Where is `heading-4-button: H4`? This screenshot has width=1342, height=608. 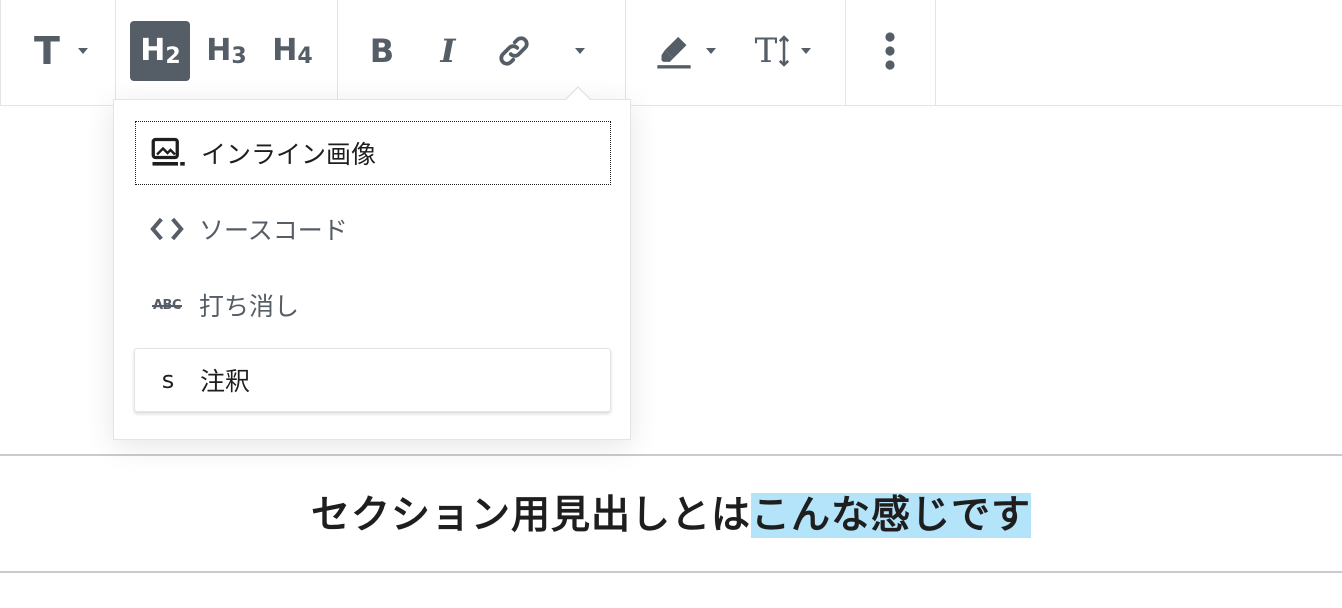
heading-4-button: H4 is located at coordinates (292, 51).